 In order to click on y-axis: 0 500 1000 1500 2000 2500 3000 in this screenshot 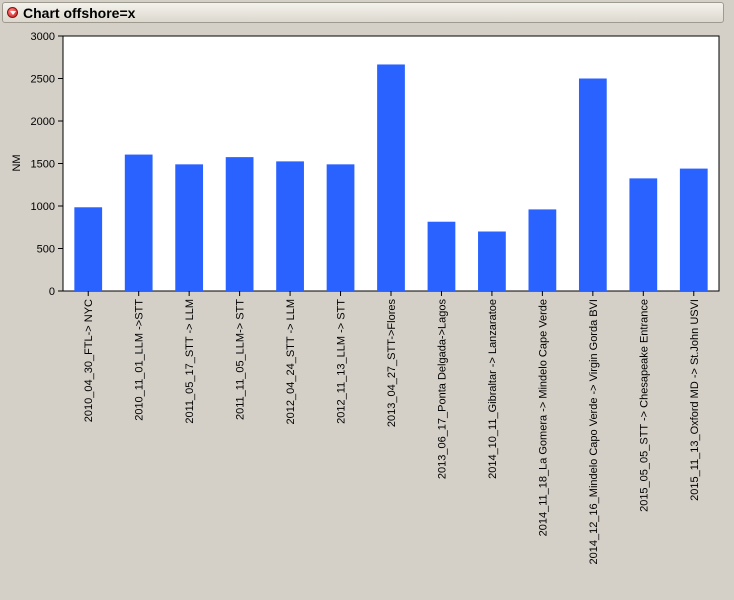, I will do `click(47, 164)`.